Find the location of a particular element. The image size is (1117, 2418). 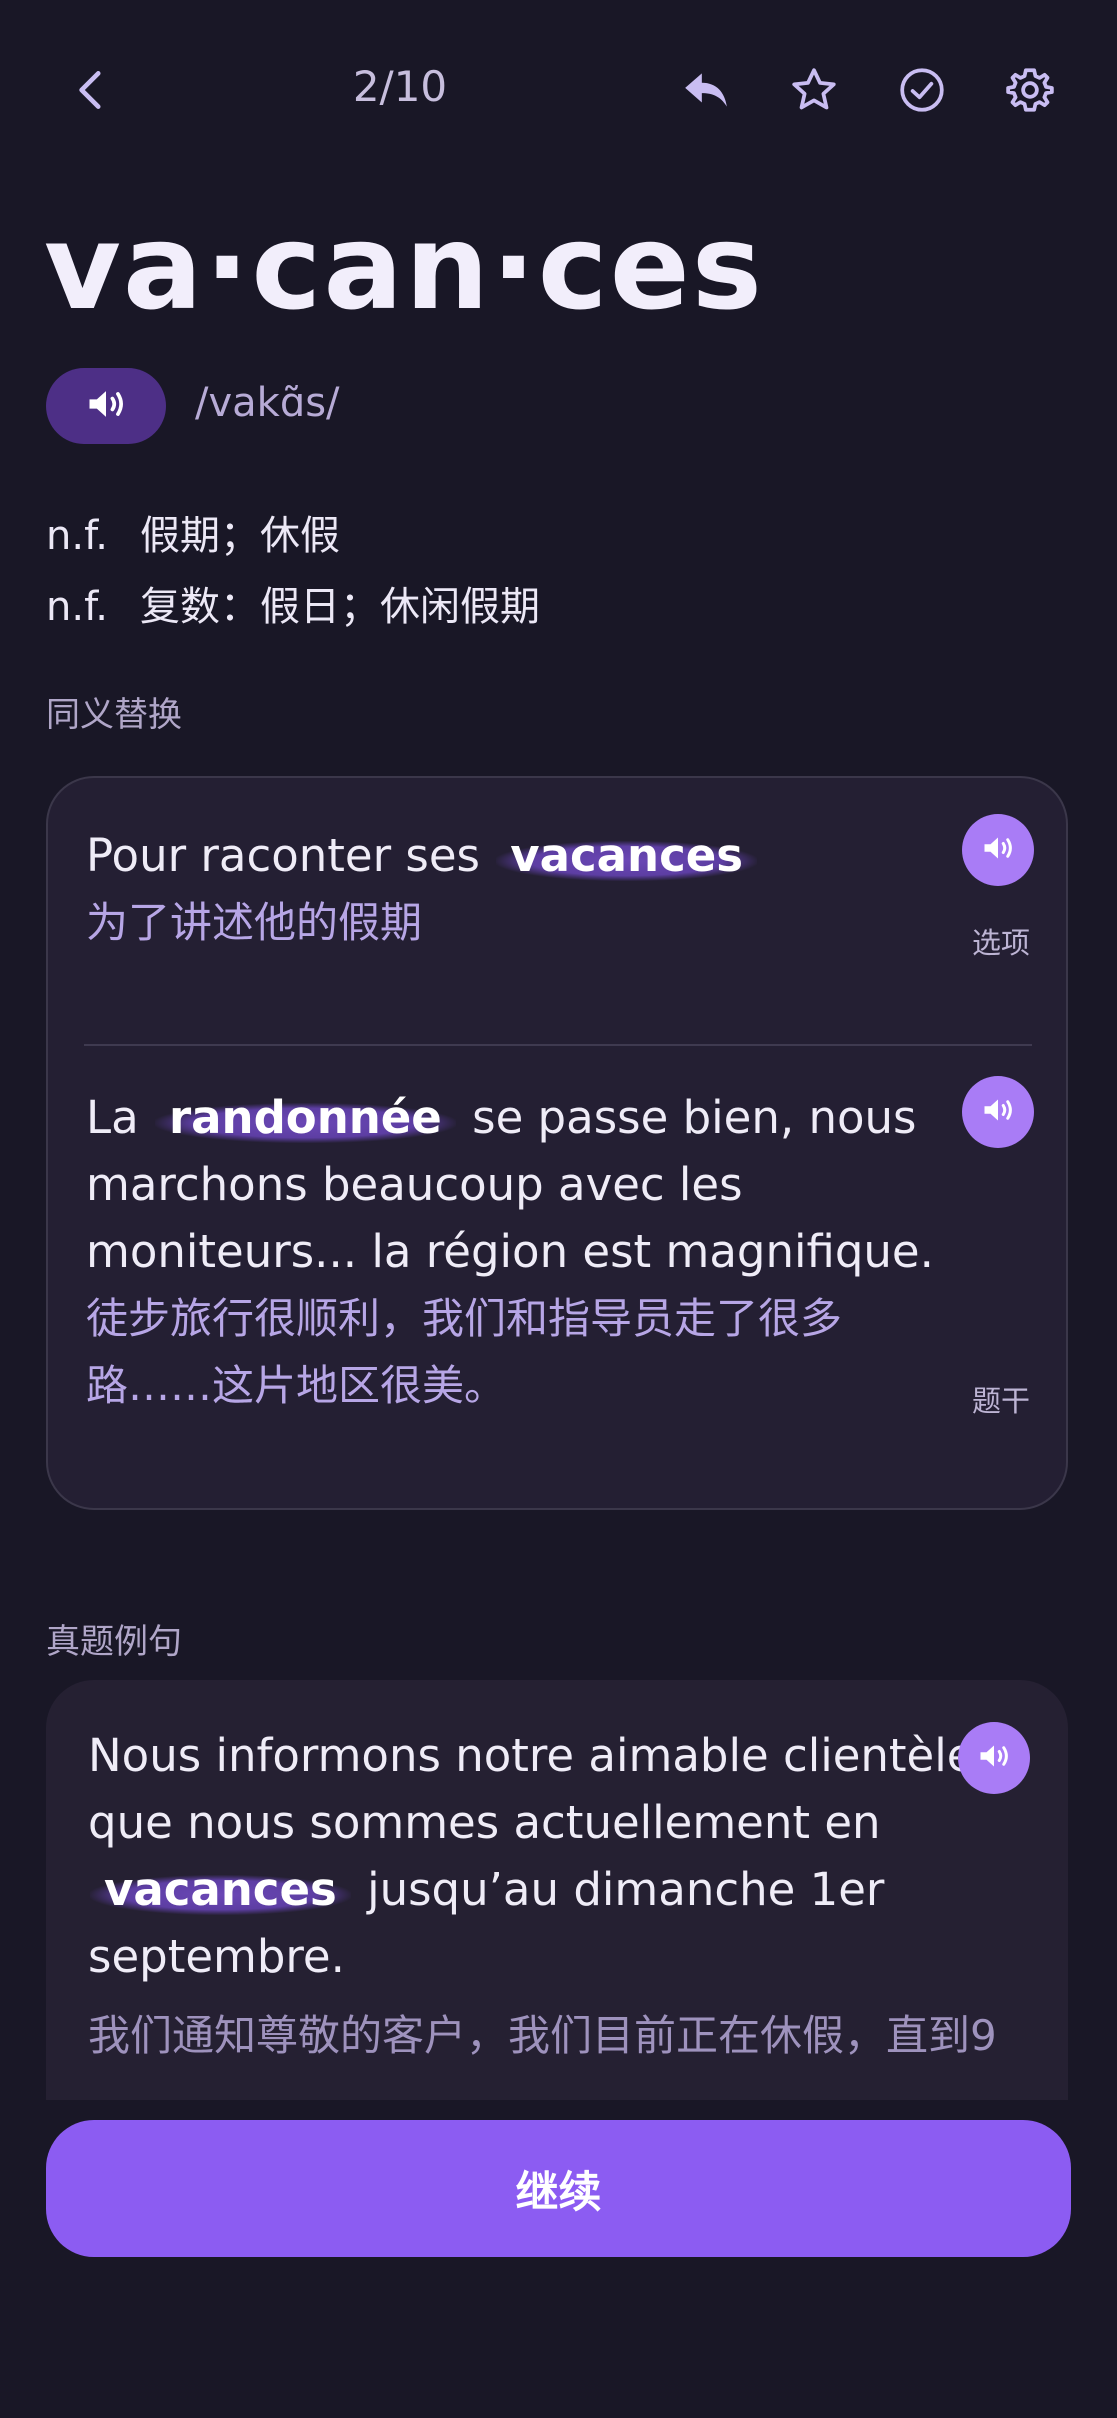

star-icon is located at coordinates (814, 92).